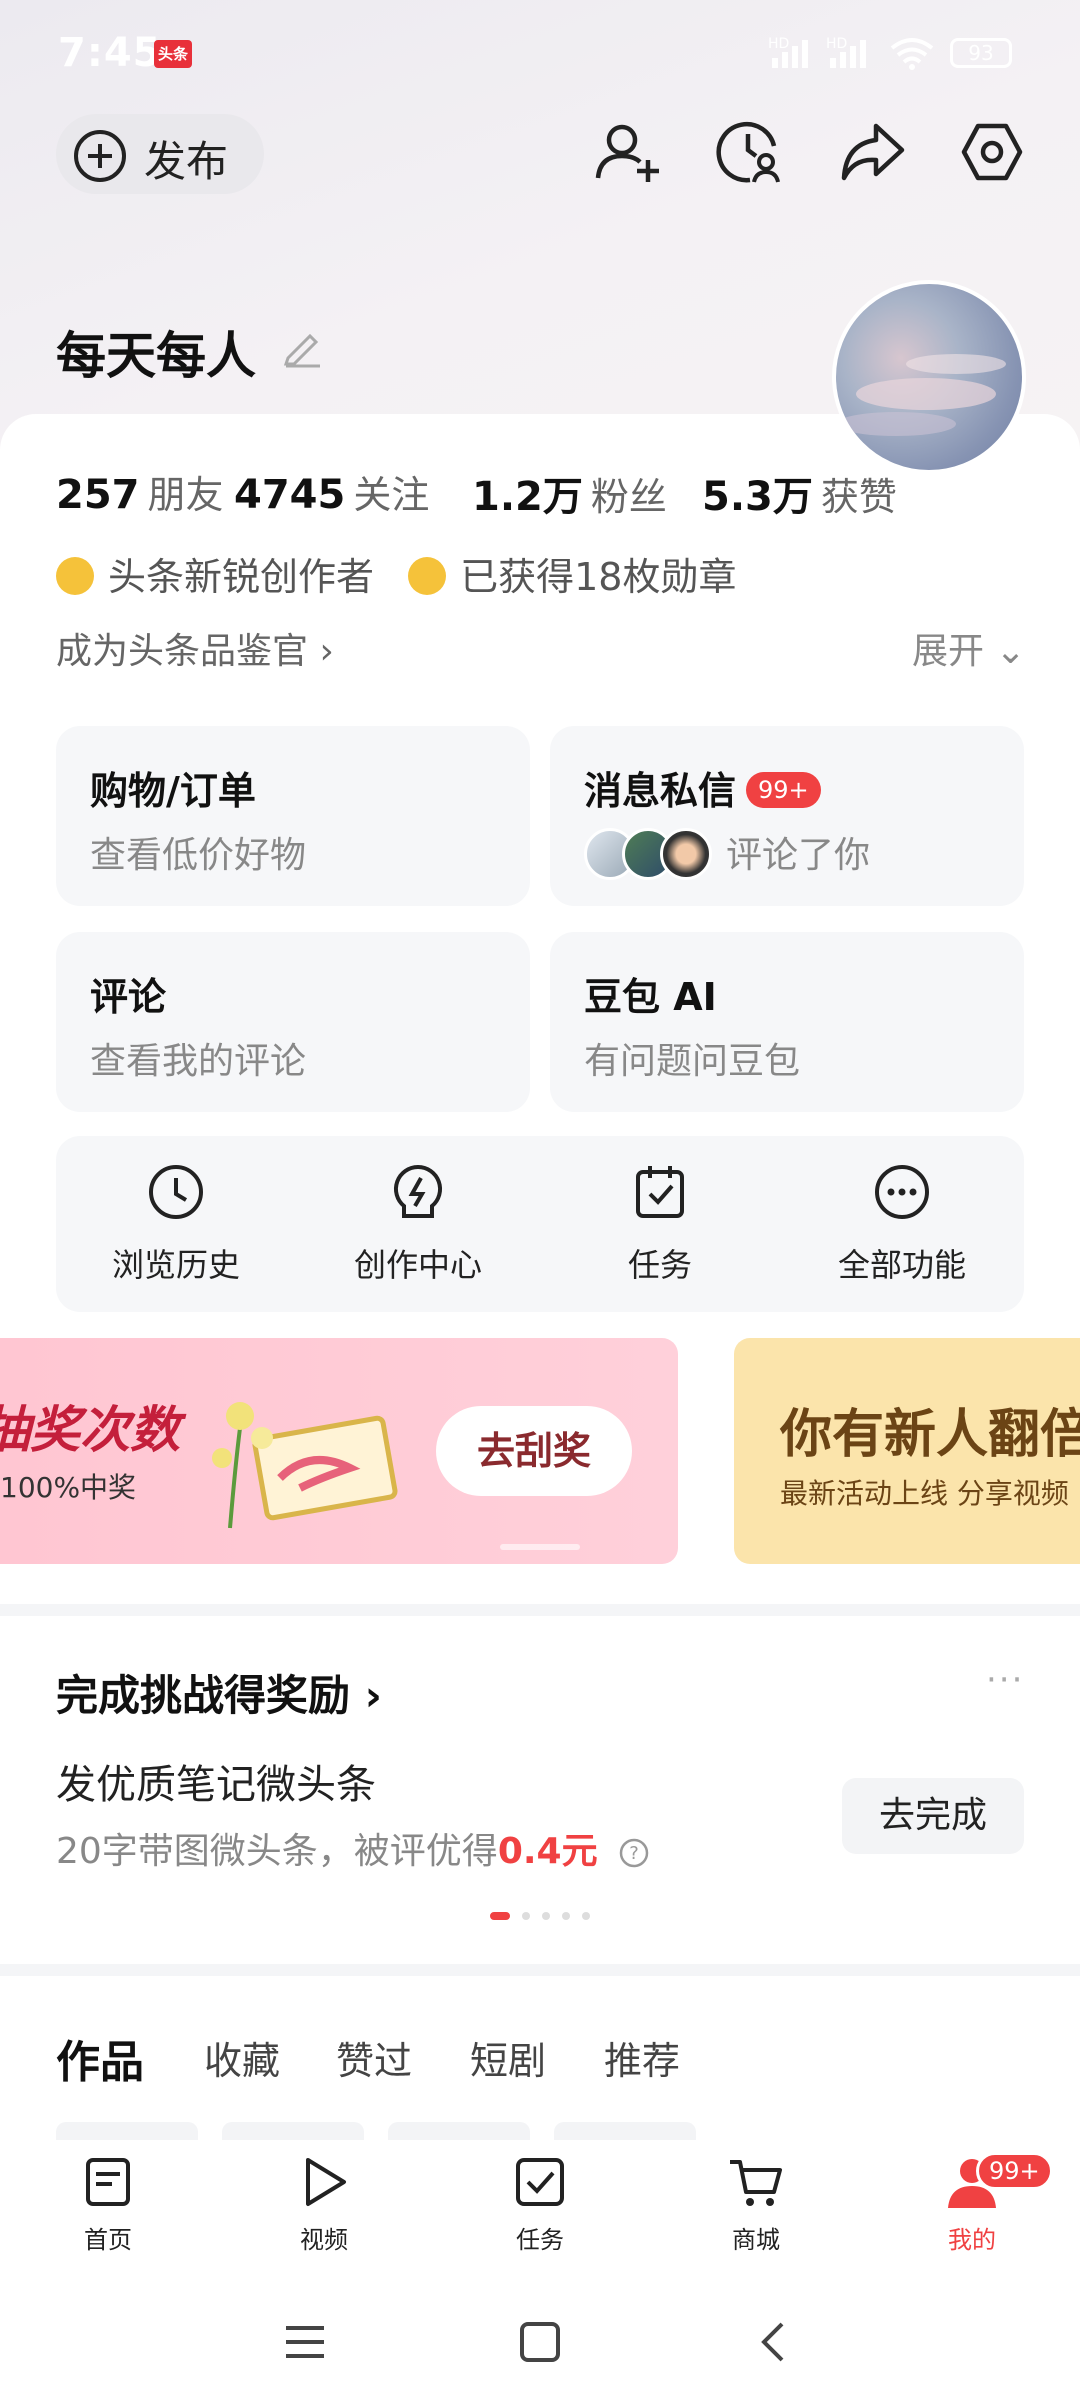 This screenshot has height=2400, width=1080. What do you see at coordinates (75, 575) in the screenshot?
I see `creator-badge-icon` at bounding box center [75, 575].